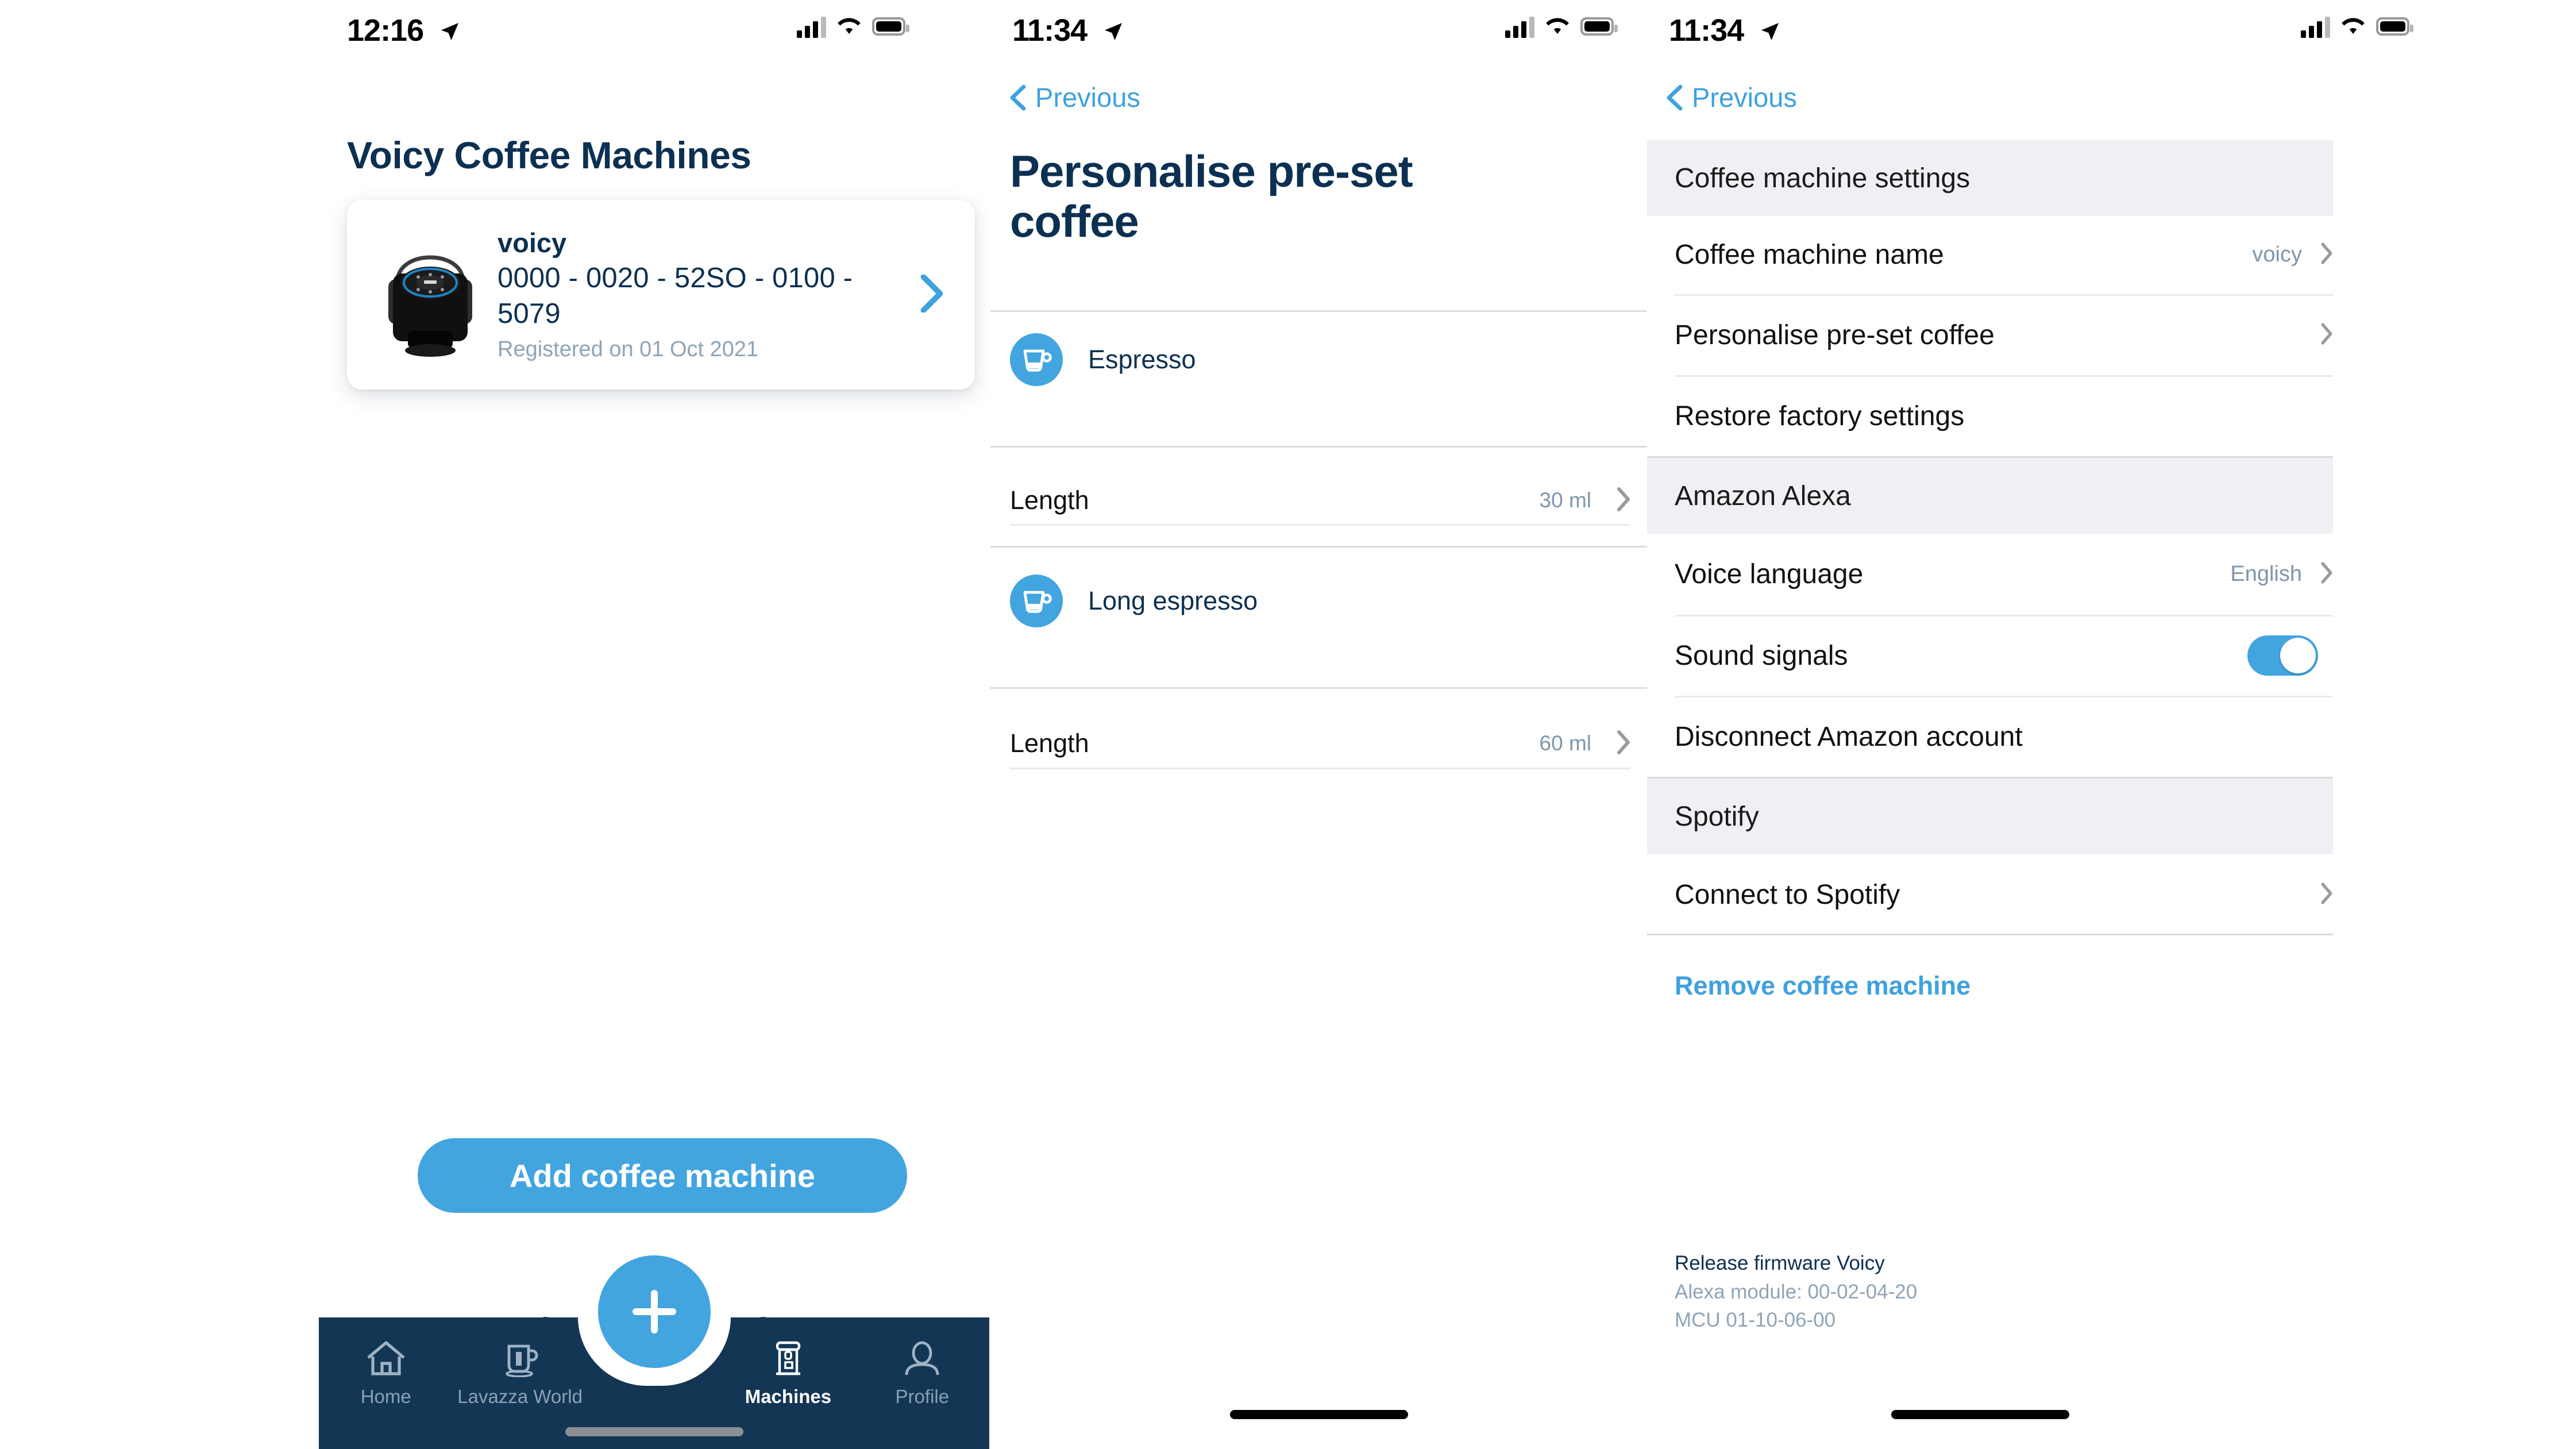 This screenshot has height=1449, width=2576. What do you see at coordinates (1990, 816) in the screenshot?
I see `section-header-spotify: Spotify` at bounding box center [1990, 816].